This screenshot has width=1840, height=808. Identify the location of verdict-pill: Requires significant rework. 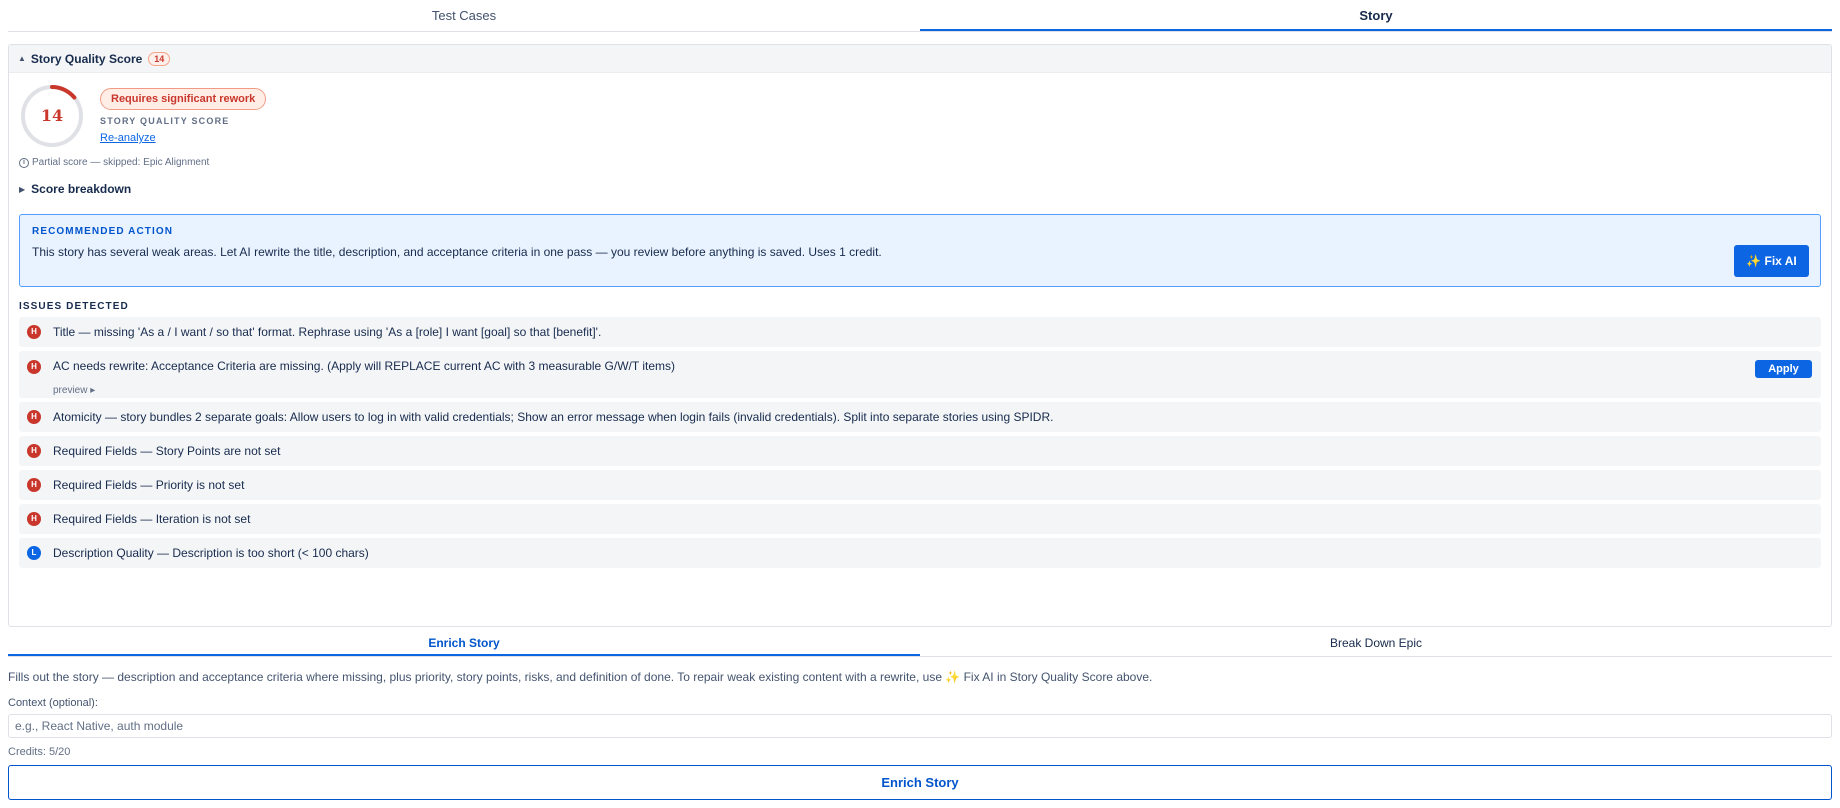
(183, 99).